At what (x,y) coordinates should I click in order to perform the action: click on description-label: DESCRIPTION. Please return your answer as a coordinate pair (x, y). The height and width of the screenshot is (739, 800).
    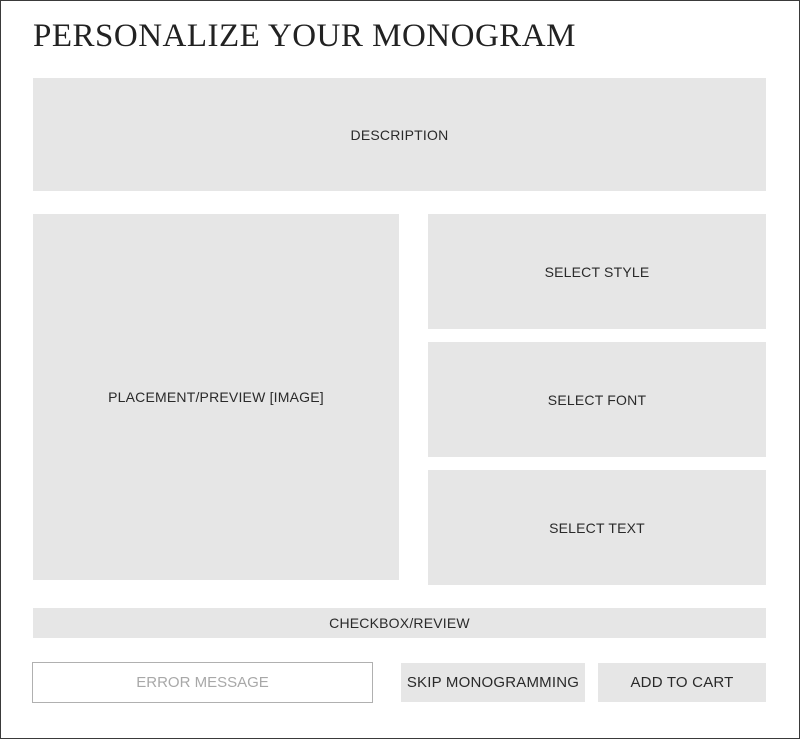
    Looking at the image, I should click on (399, 134).